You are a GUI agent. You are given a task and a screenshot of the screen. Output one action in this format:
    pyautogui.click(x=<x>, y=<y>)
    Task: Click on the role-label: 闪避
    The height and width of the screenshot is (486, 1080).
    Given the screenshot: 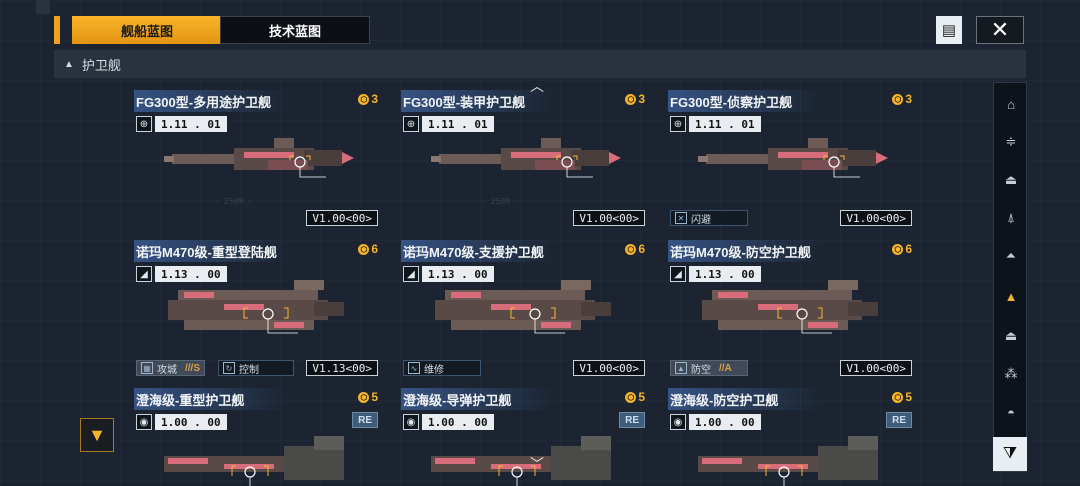 What is the action you would take?
    pyautogui.click(x=701, y=220)
    